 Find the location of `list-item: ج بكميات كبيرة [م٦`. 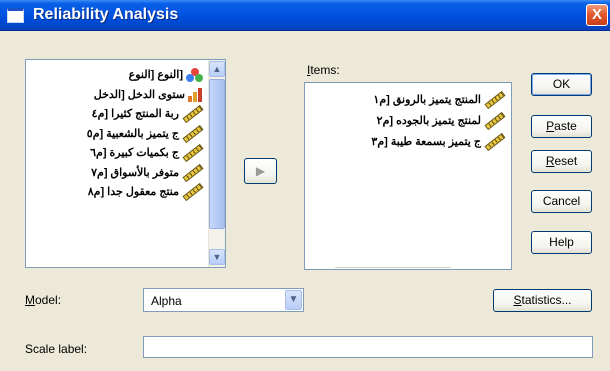

list-item: ج بكميات كبيرة [م٦ is located at coordinates (117, 153).